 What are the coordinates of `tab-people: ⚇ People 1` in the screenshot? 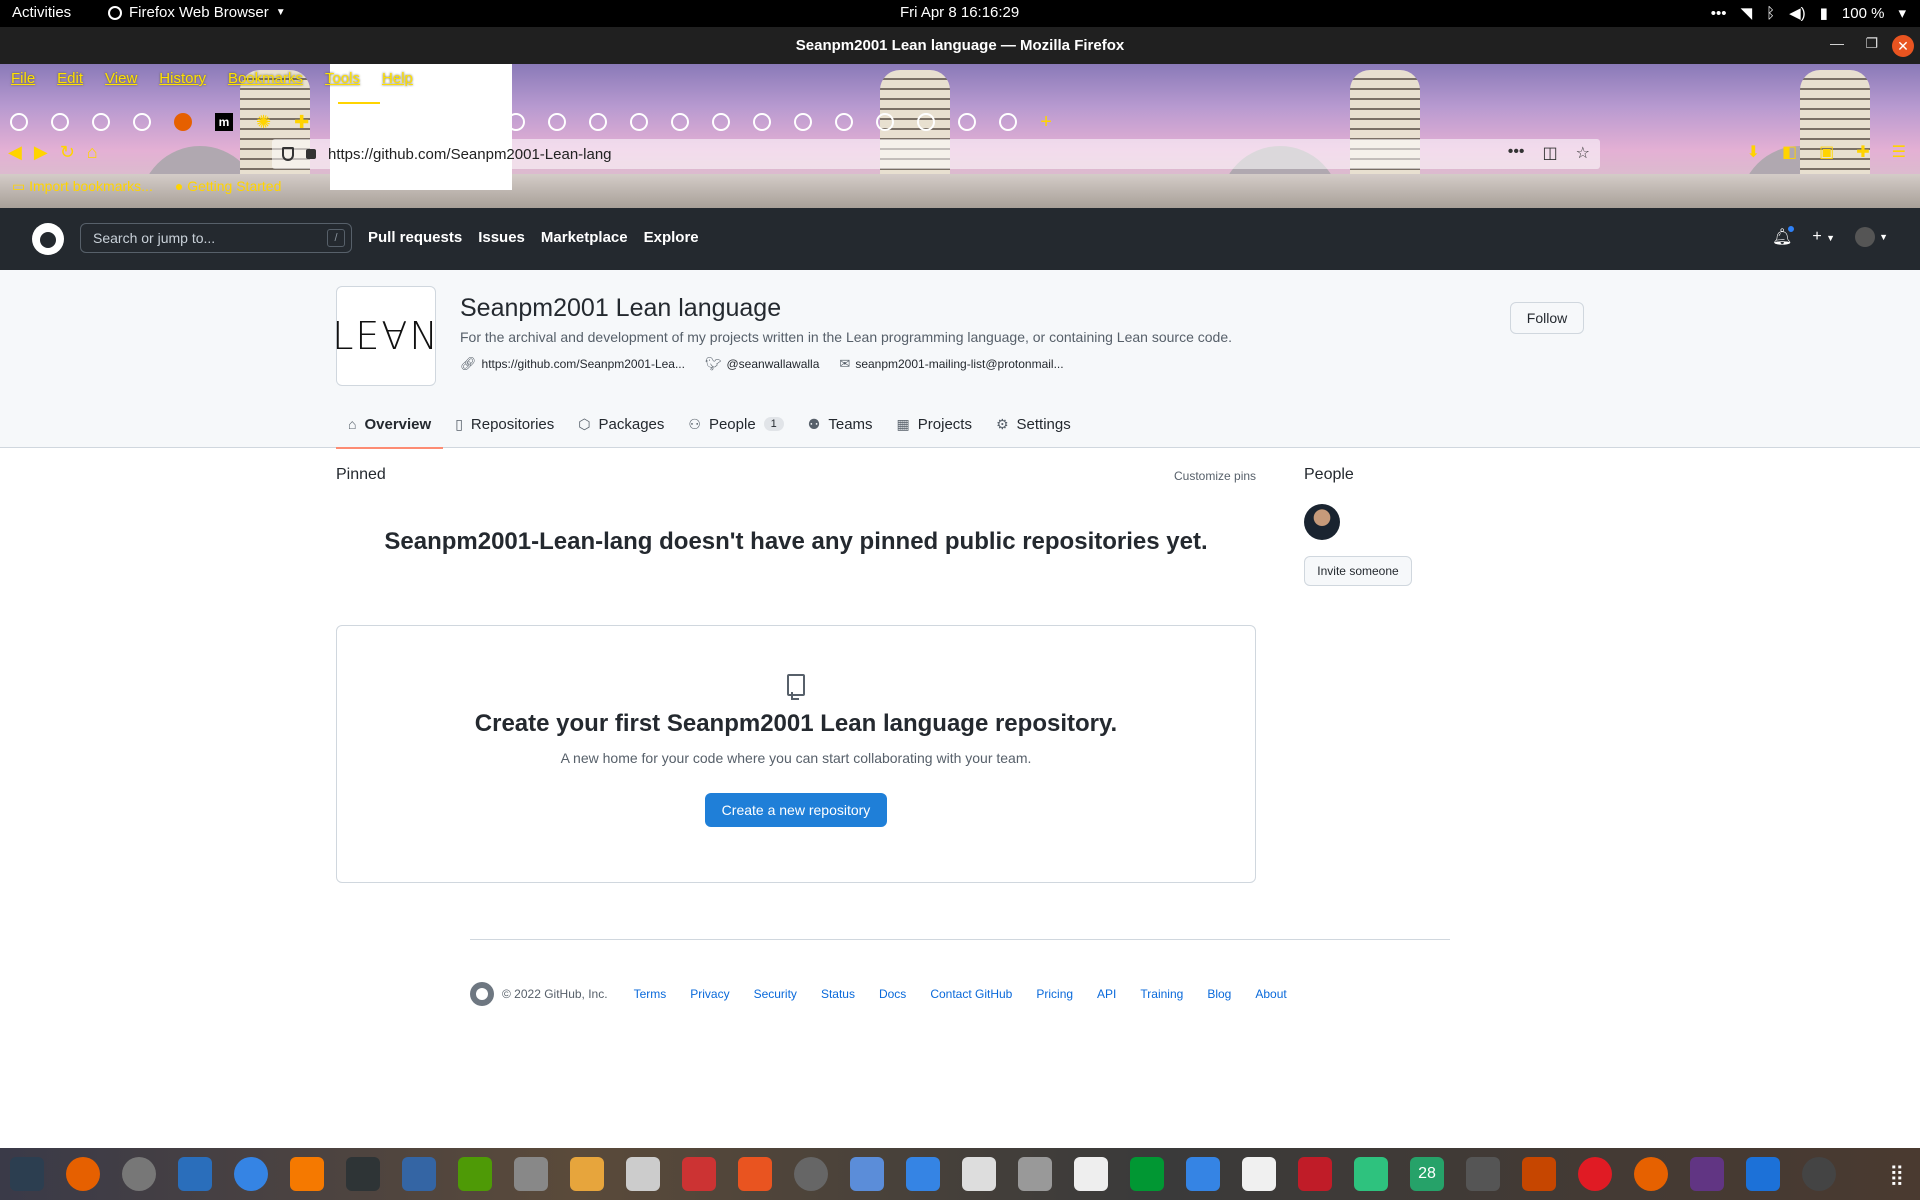 It's located at (735, 424).